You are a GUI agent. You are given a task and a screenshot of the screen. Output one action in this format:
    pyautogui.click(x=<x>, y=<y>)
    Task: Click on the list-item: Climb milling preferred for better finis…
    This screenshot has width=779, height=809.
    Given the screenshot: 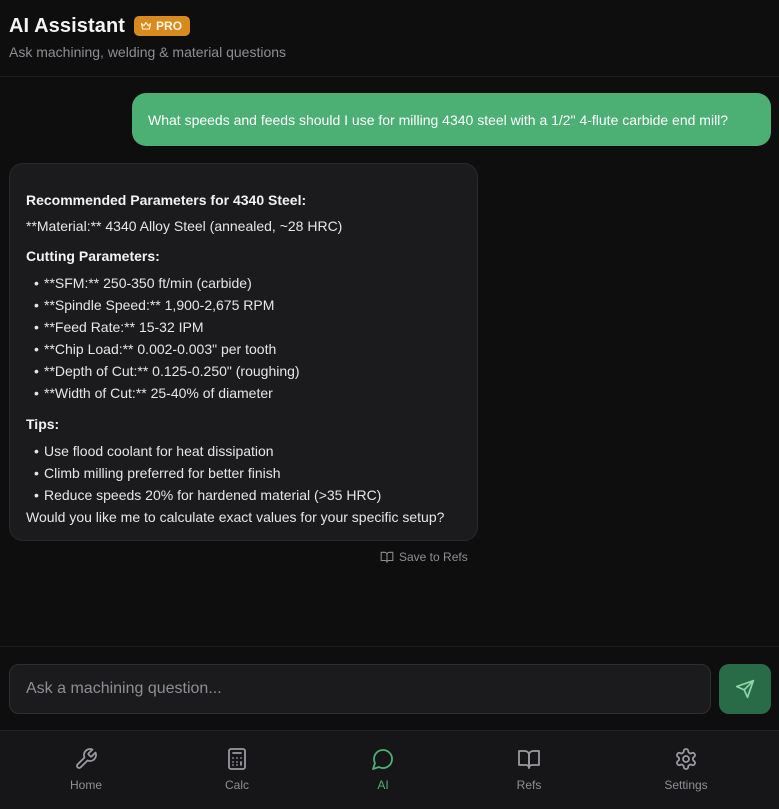 What is the action you would take?
    pyautogui.click(x=247, y=473)
    